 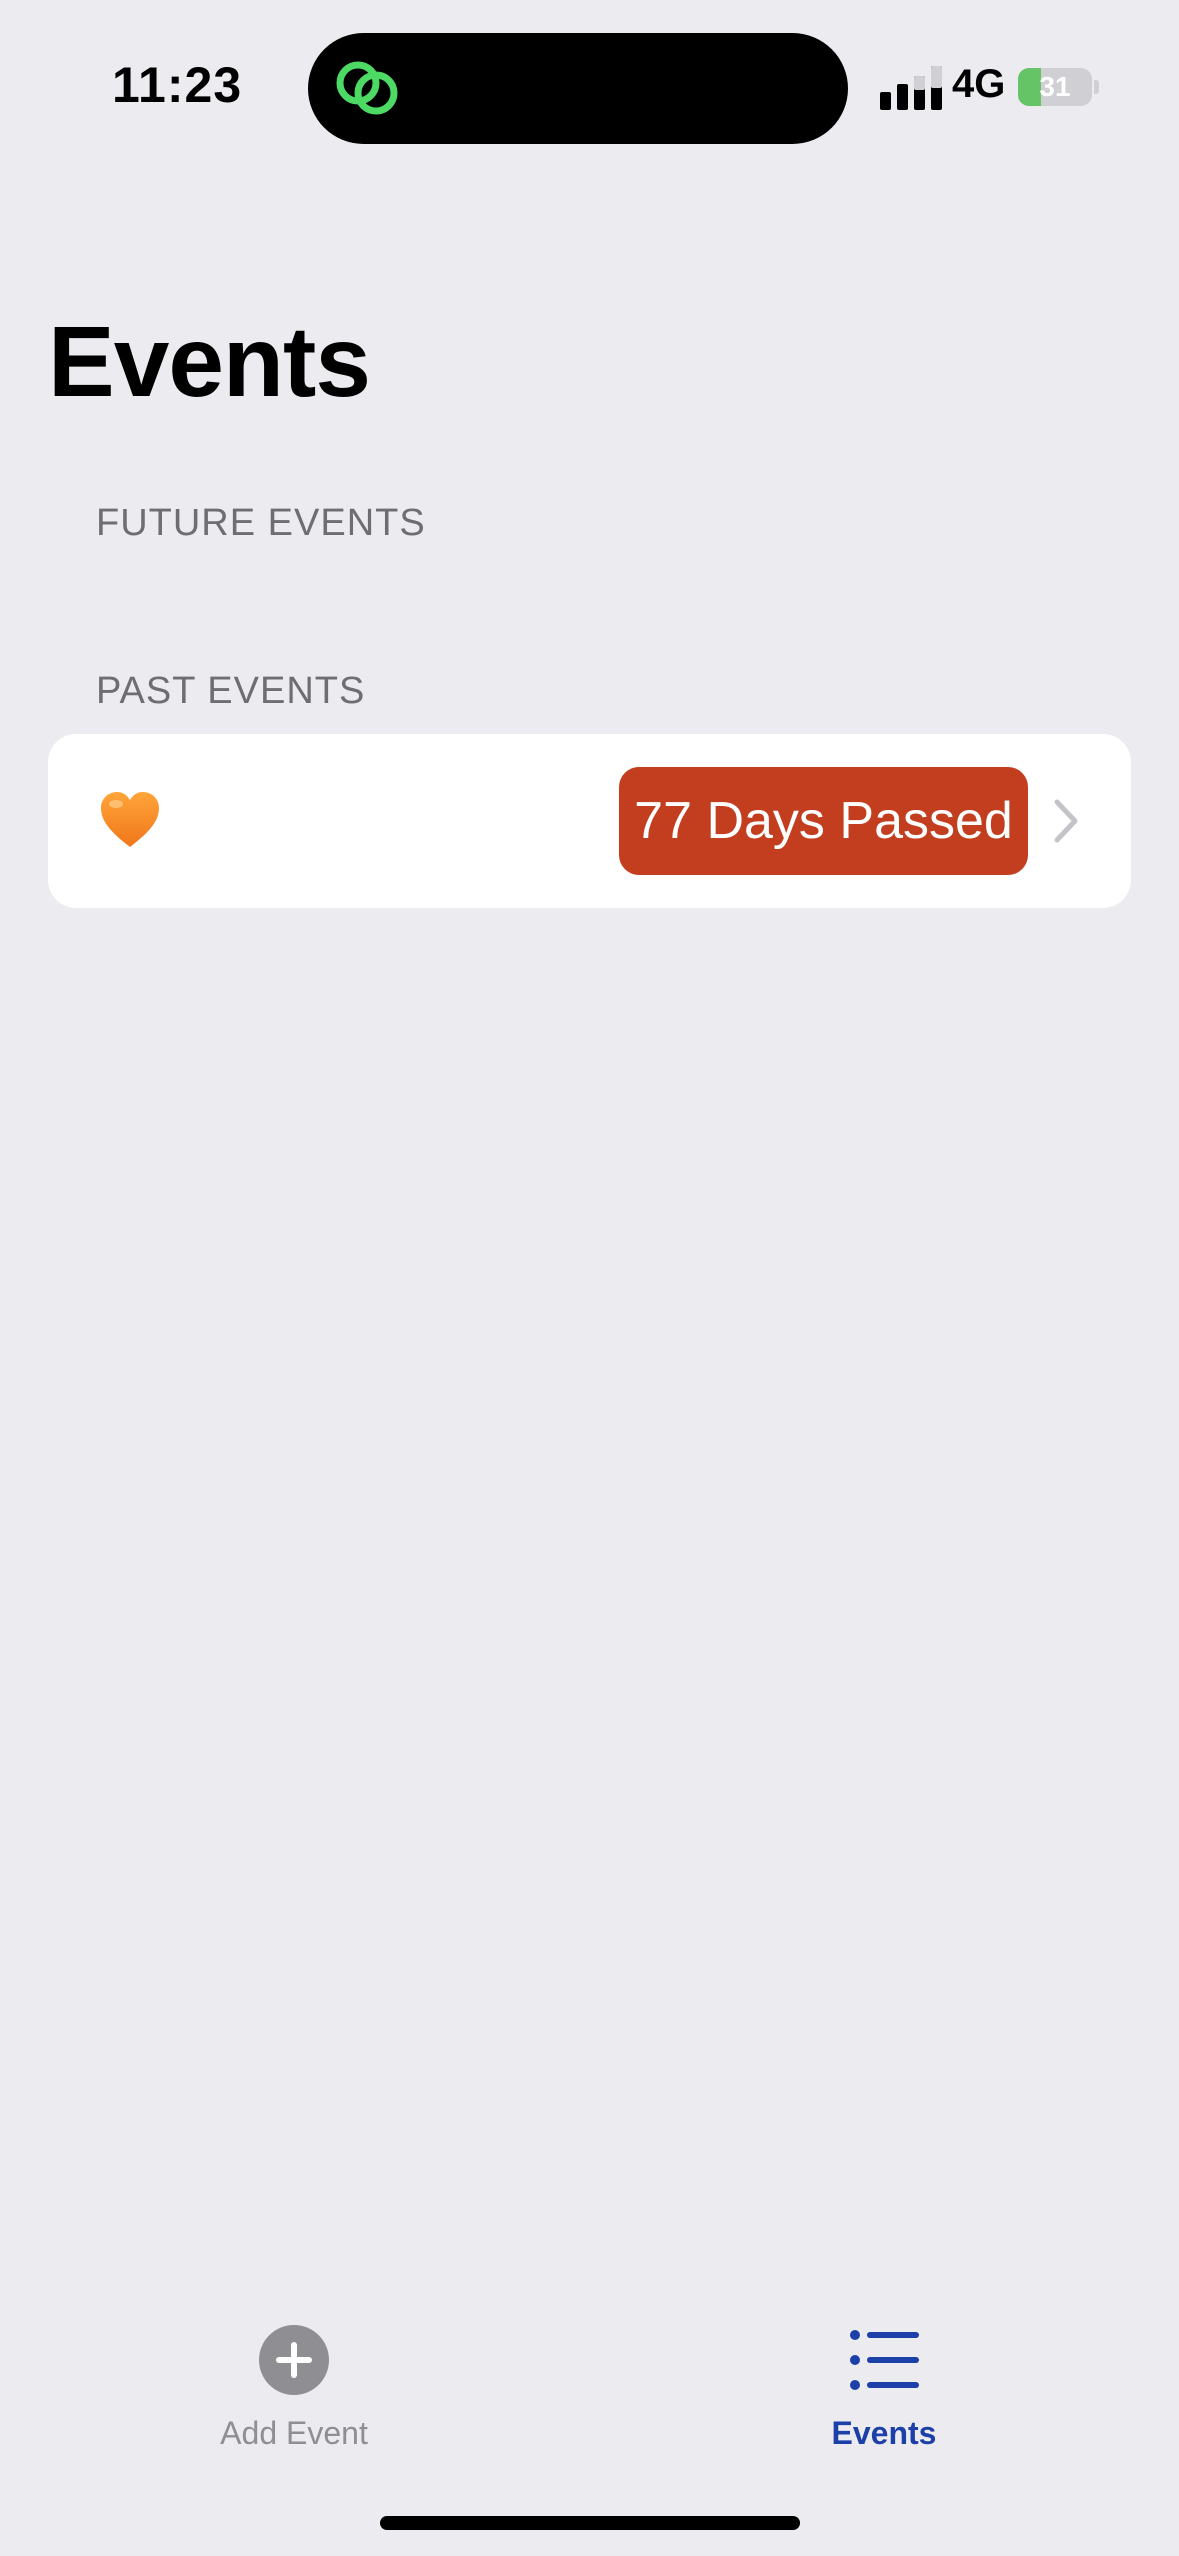 I want to click on battery-icon: 31, so click(x=1055, y=87).